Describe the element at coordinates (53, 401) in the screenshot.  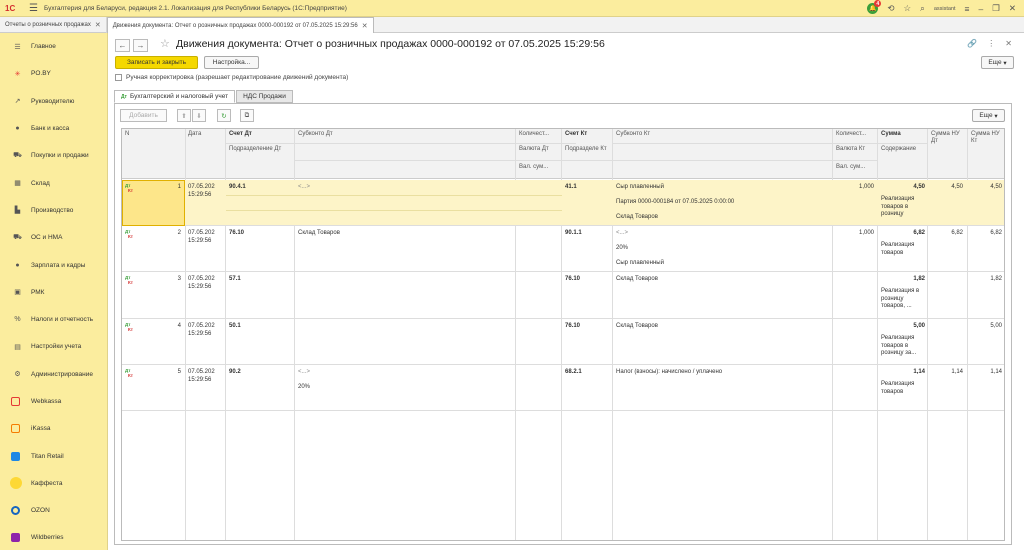
I see `sidebar-item-webkassa: Webkassa` at that location.